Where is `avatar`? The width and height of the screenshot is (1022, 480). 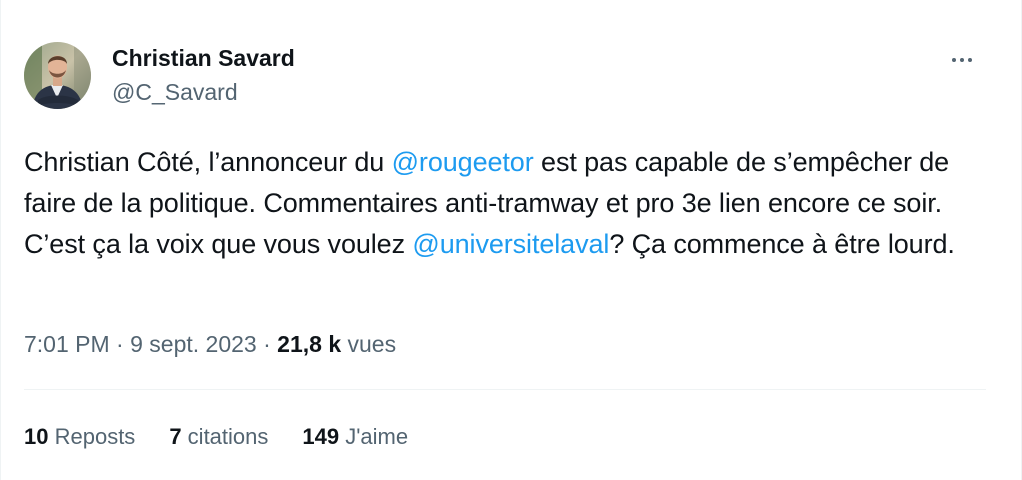 avatar is located at coordinates (57, 75).